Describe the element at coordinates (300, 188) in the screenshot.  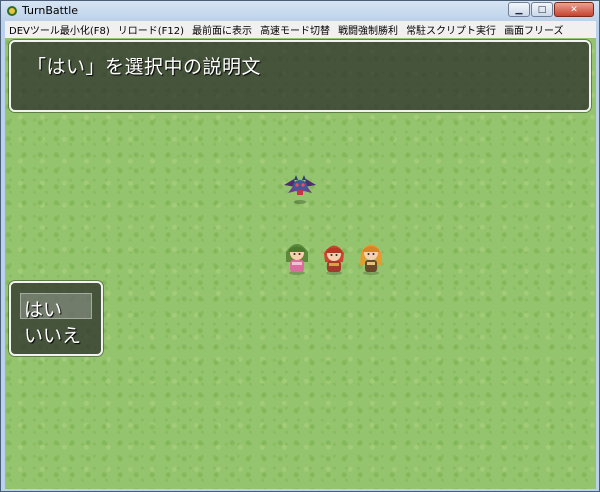
I see `winged-demon-enemy-icon` at that location.